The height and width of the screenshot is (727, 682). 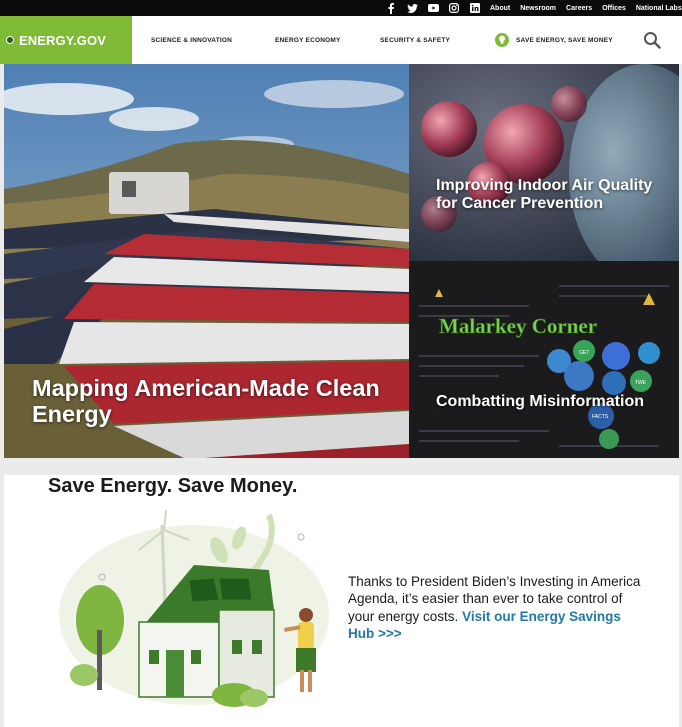 I want to click on hero-main-title: Mapping American-Made Clean Energy, so click(x=206, y=401).